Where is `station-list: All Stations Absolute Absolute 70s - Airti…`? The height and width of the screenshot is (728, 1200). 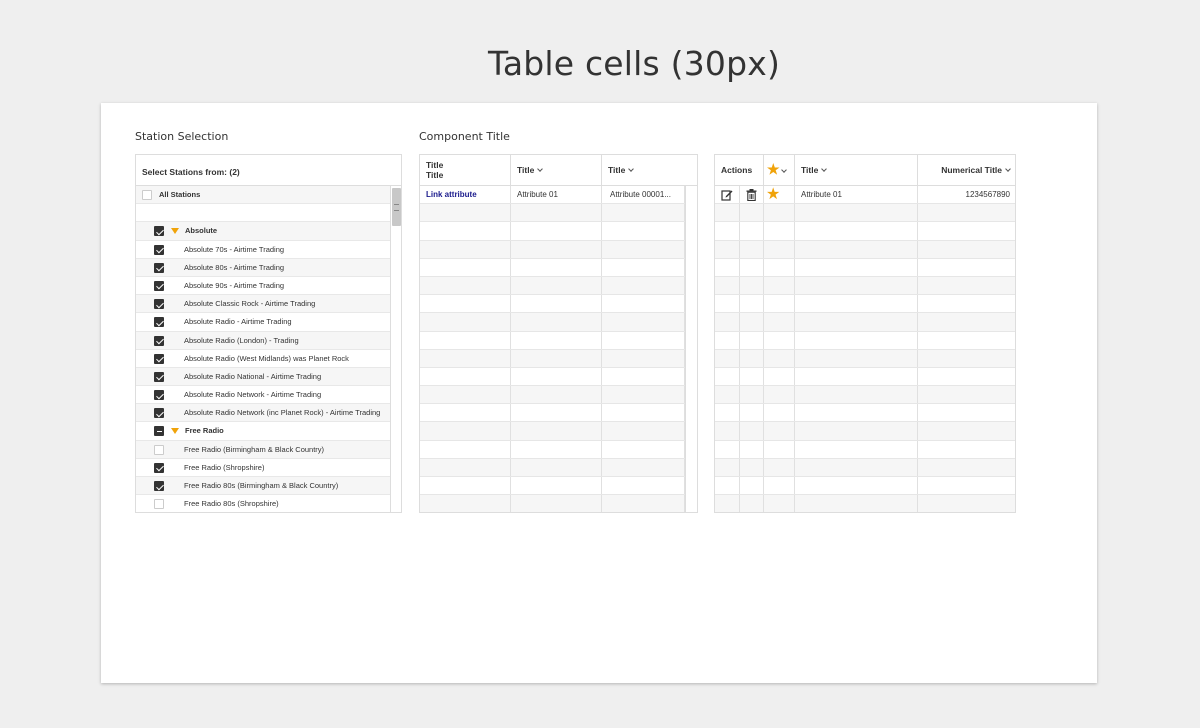 station-list: All Stations Absolute Absolute 70s - Airti… is located at coordinates (263, 349).